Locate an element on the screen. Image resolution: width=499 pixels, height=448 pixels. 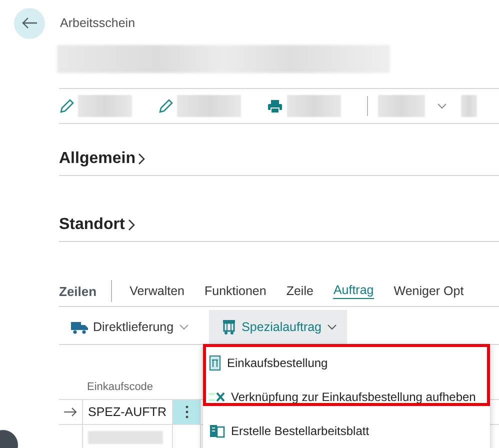
document-icon is located at coordinates (215, 363).